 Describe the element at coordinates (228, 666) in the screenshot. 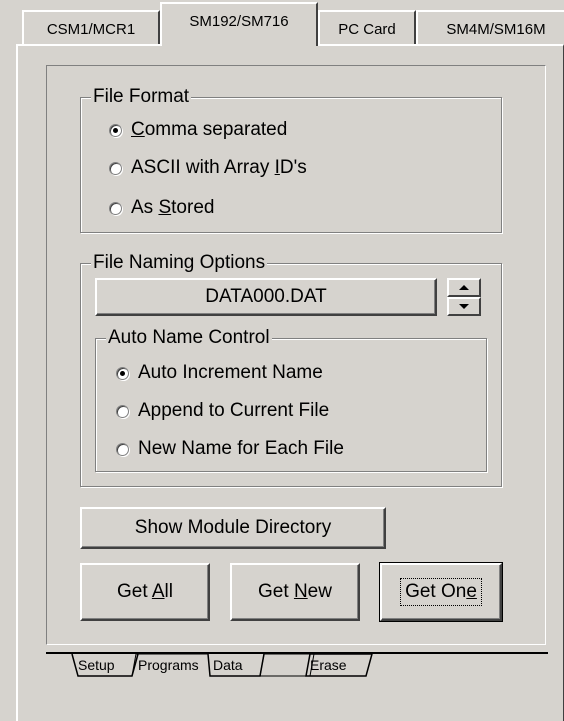

I see `bottom-tab-data: Data` at that location.